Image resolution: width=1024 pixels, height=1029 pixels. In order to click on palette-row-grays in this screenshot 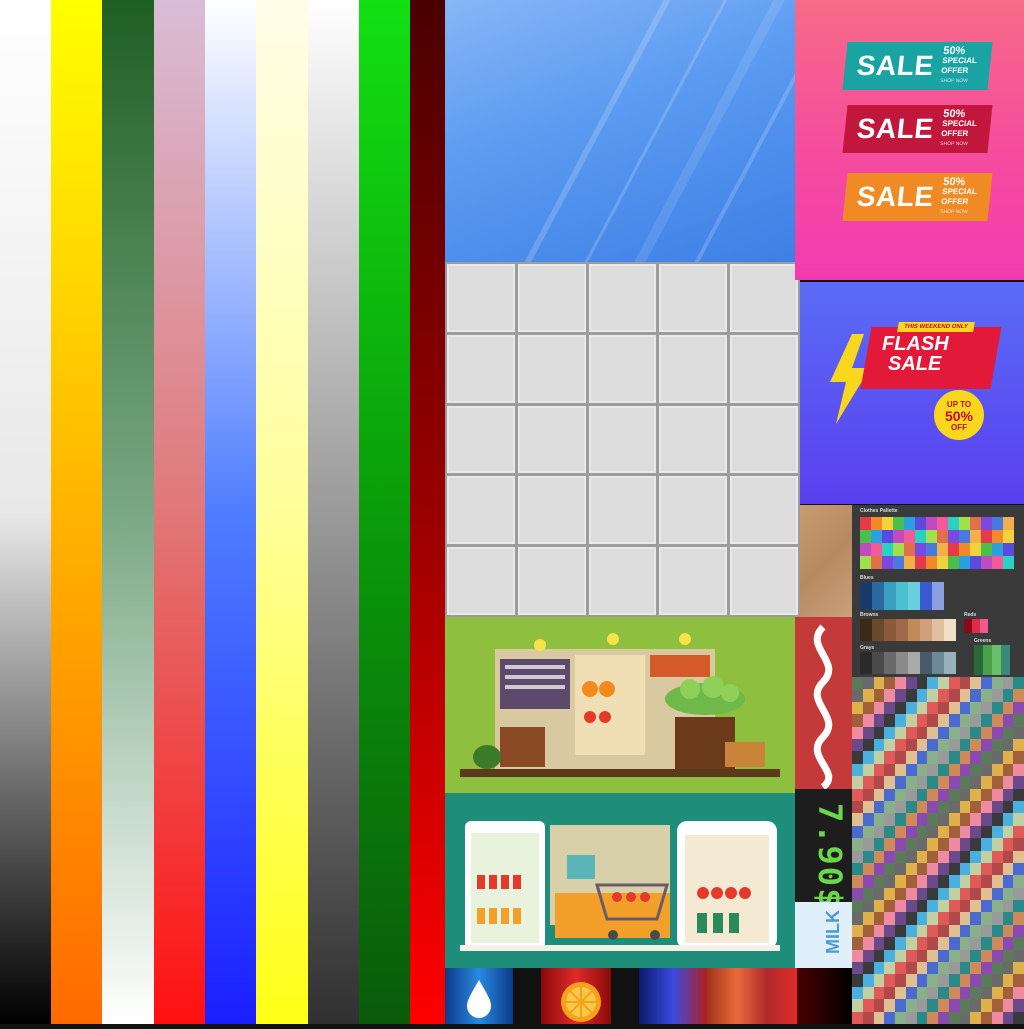, I will do `click(908, 663)`.